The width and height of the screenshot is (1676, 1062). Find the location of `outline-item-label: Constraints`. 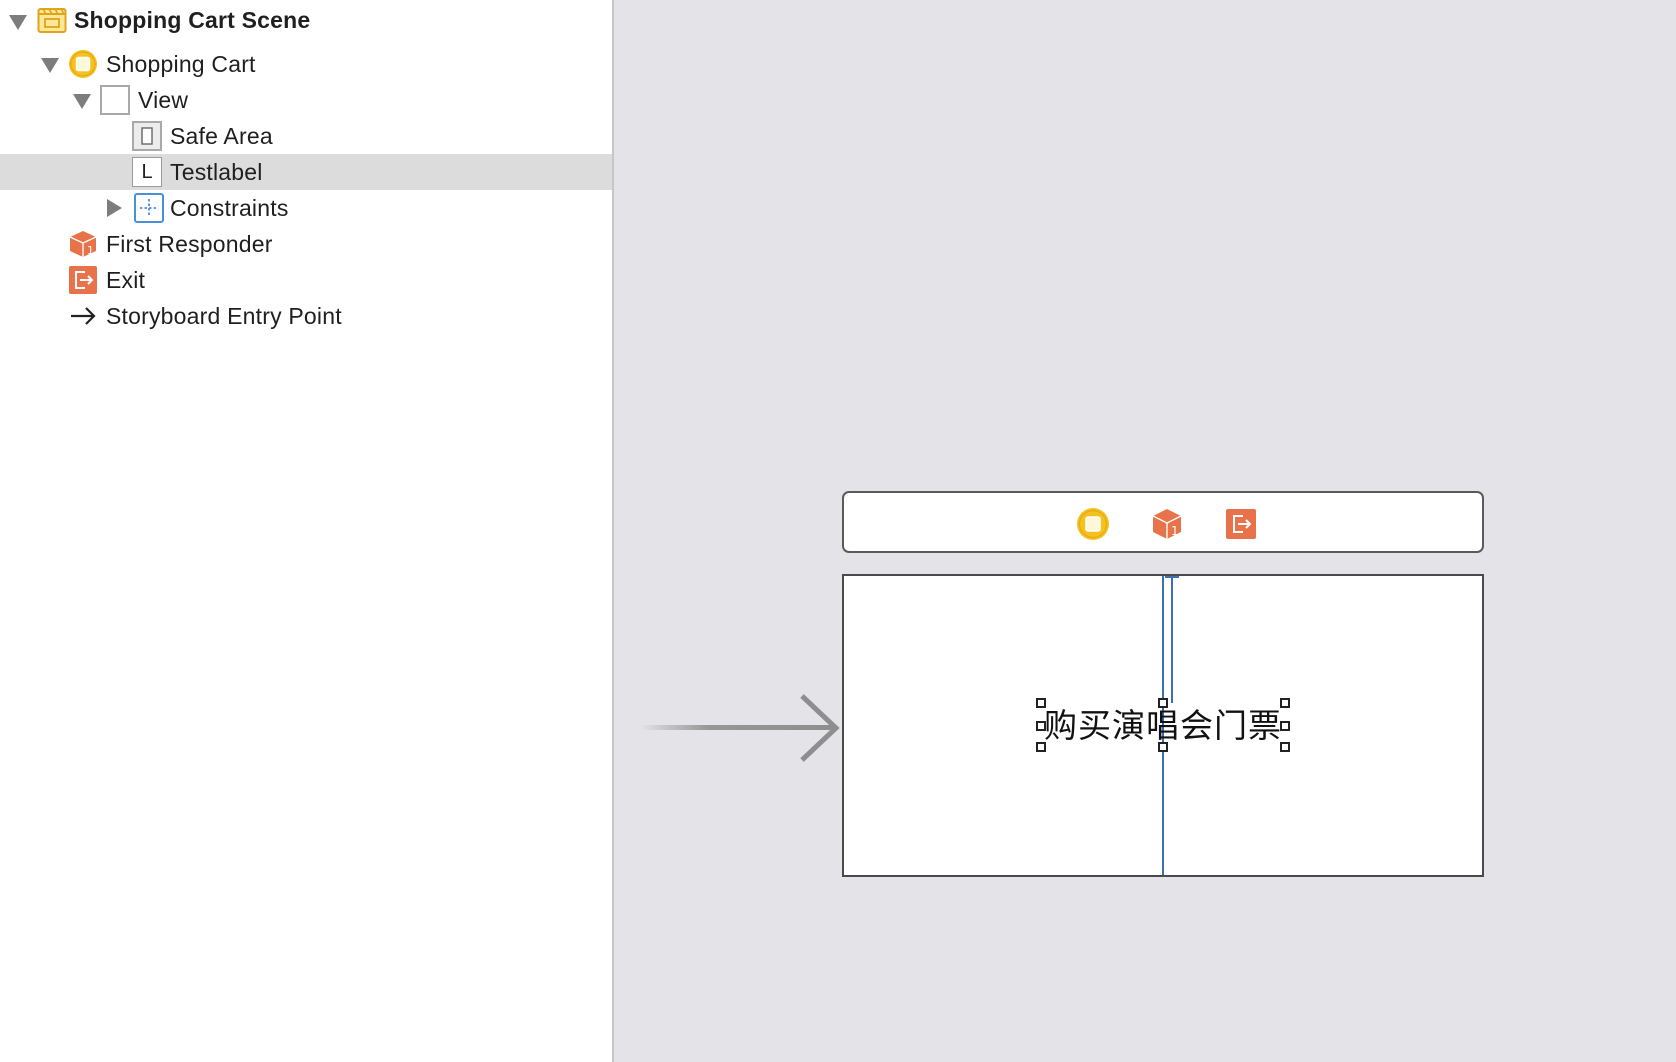

outline-item-label: Constraints is located at coordinates (229, 207).